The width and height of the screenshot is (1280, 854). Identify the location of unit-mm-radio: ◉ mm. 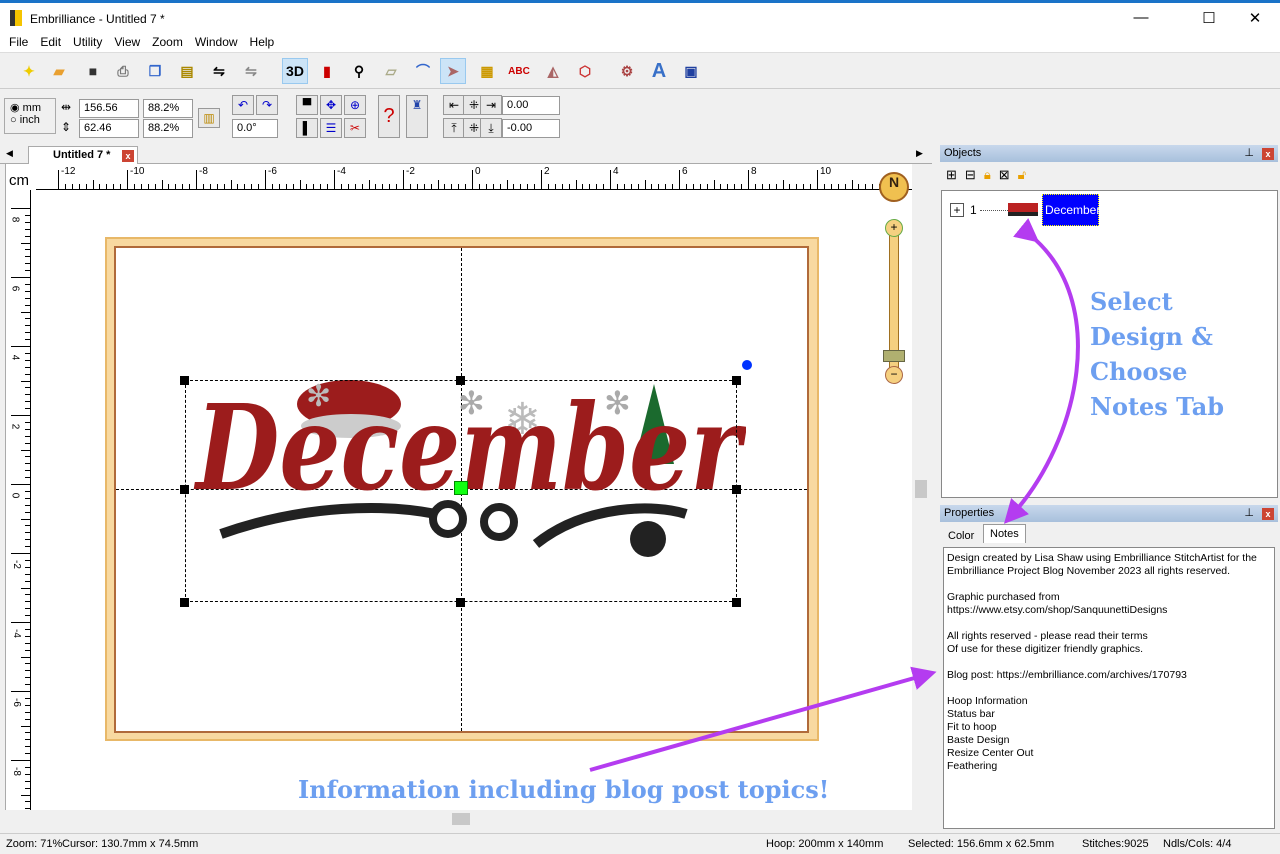
(30, 107).